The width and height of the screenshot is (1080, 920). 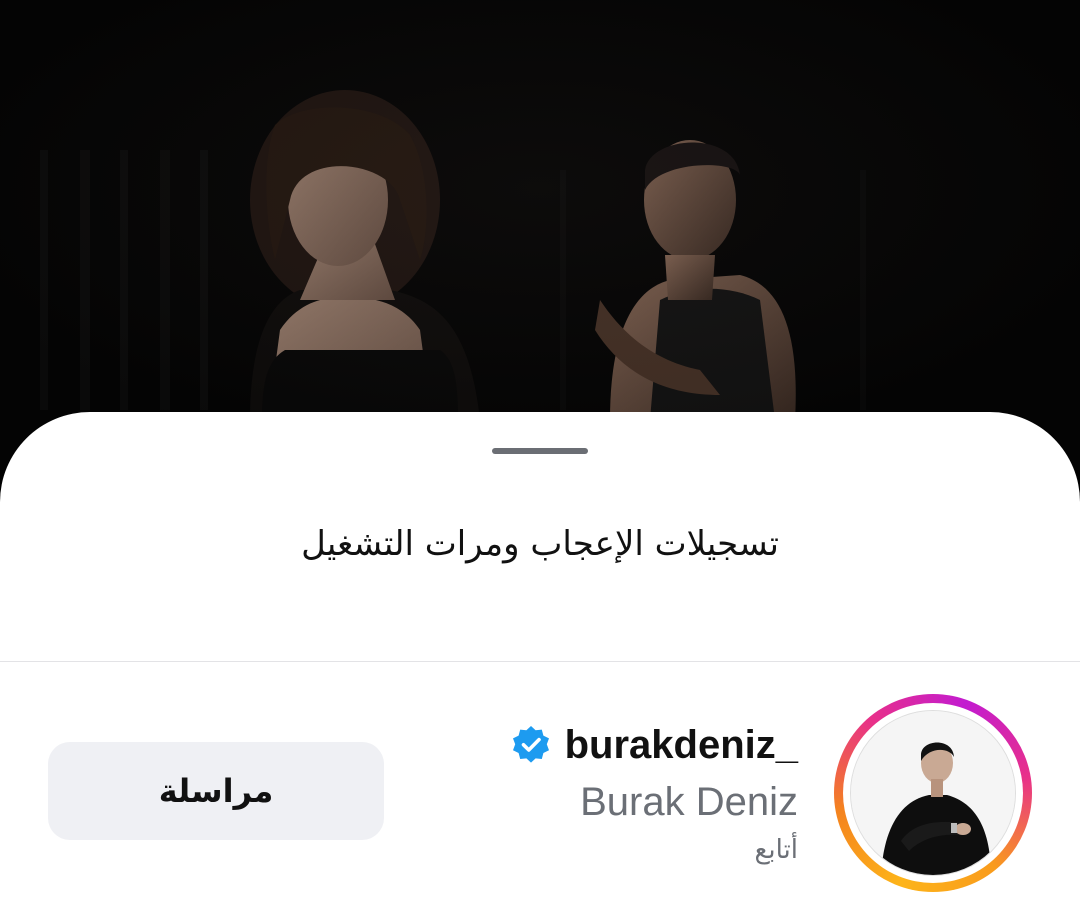 I want to click on profile-username: burakdeniz_, so click(x=681, y=745).